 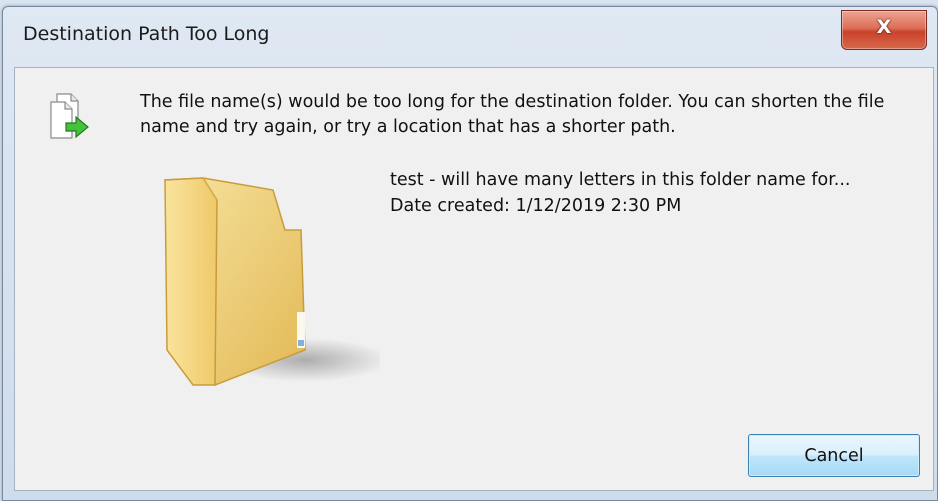 What do you see at coordinates (69, 116) in the screenshot?
I see `file-move-icon` at bounding box center [69, 116].